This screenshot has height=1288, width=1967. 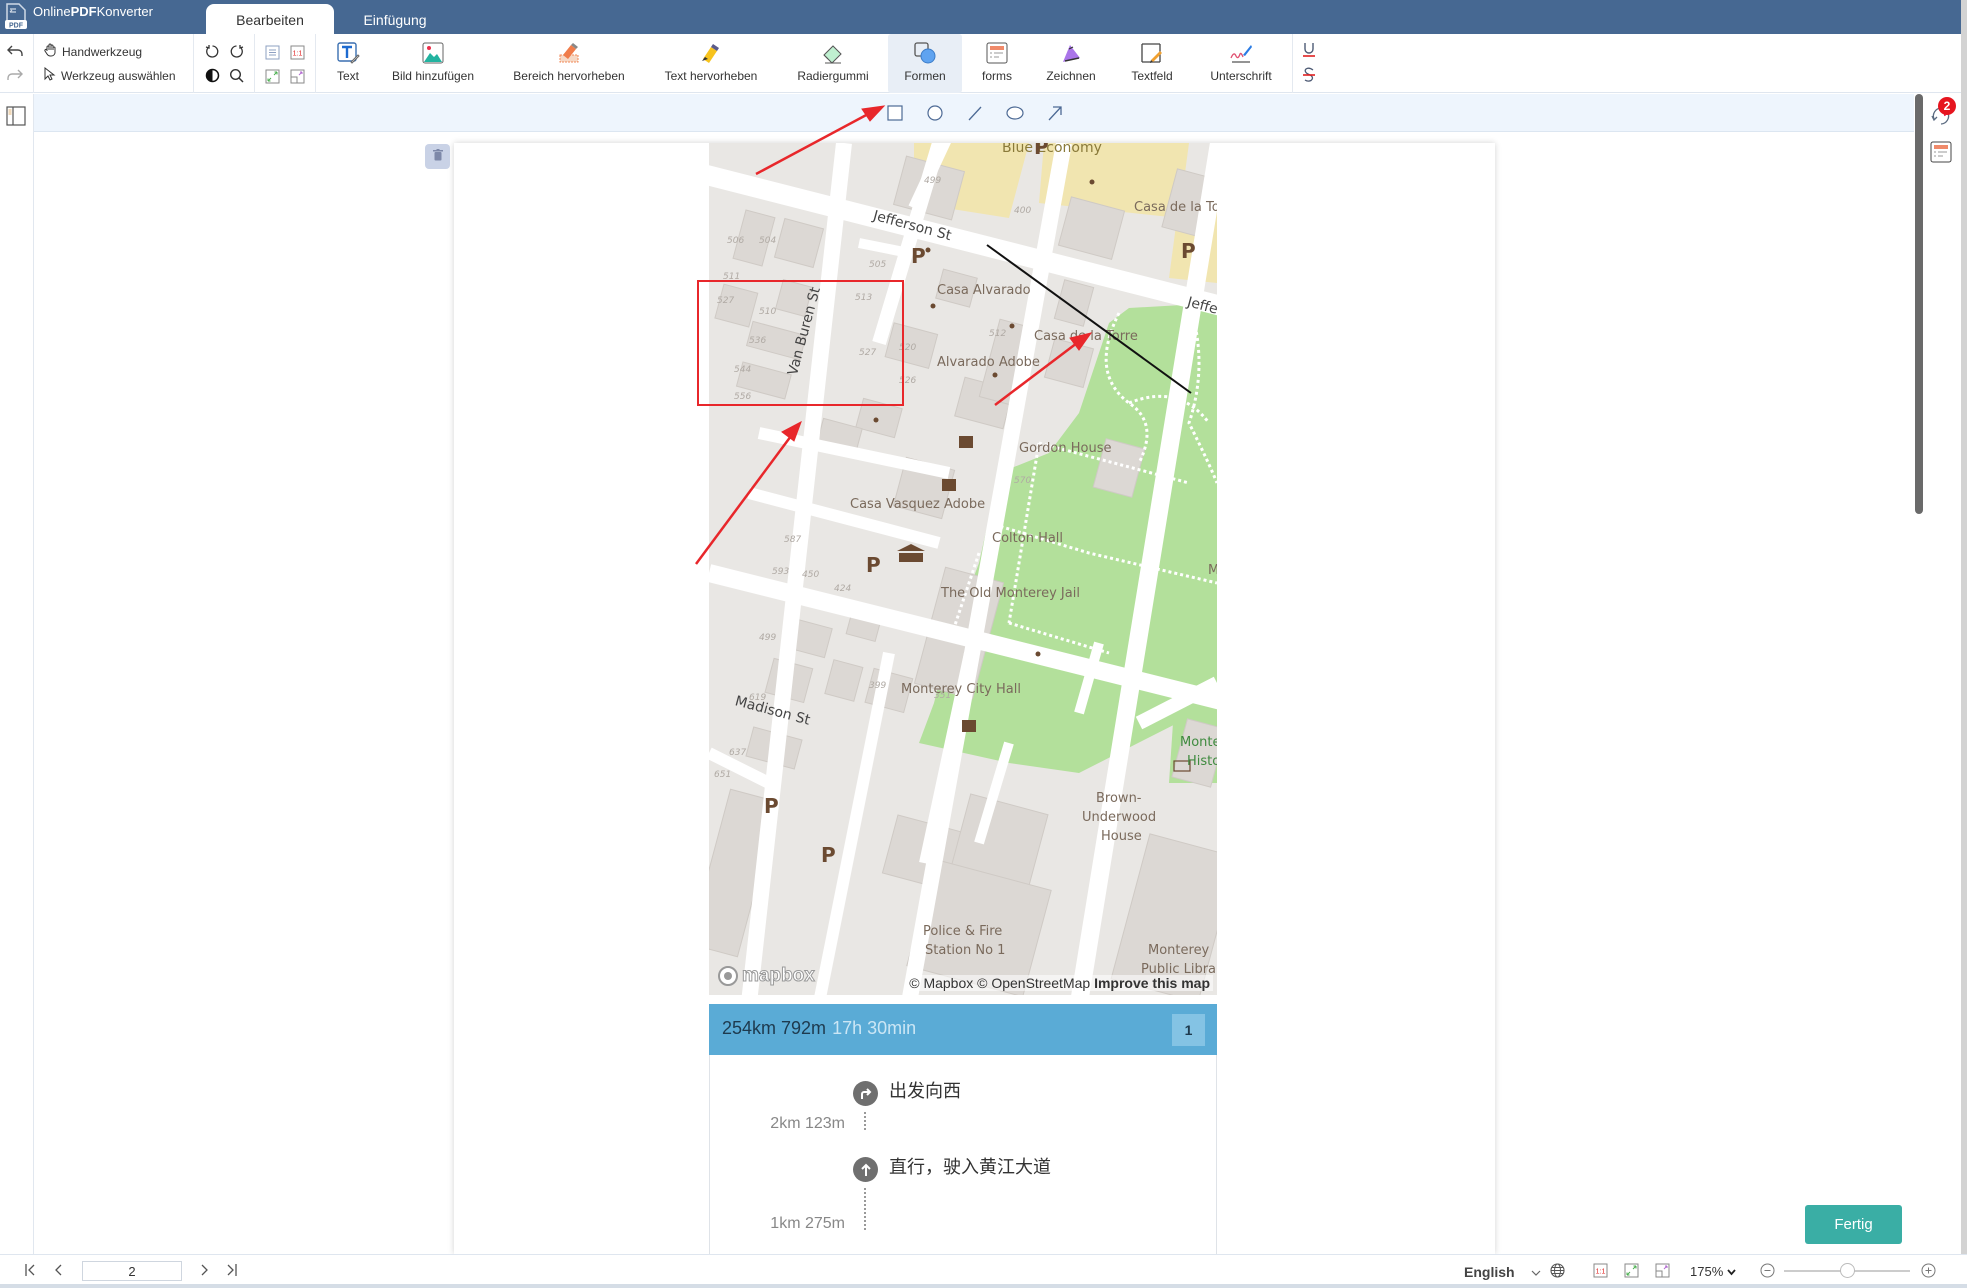 I want to click on previous-page-icon, so click(x=59, y=1272).